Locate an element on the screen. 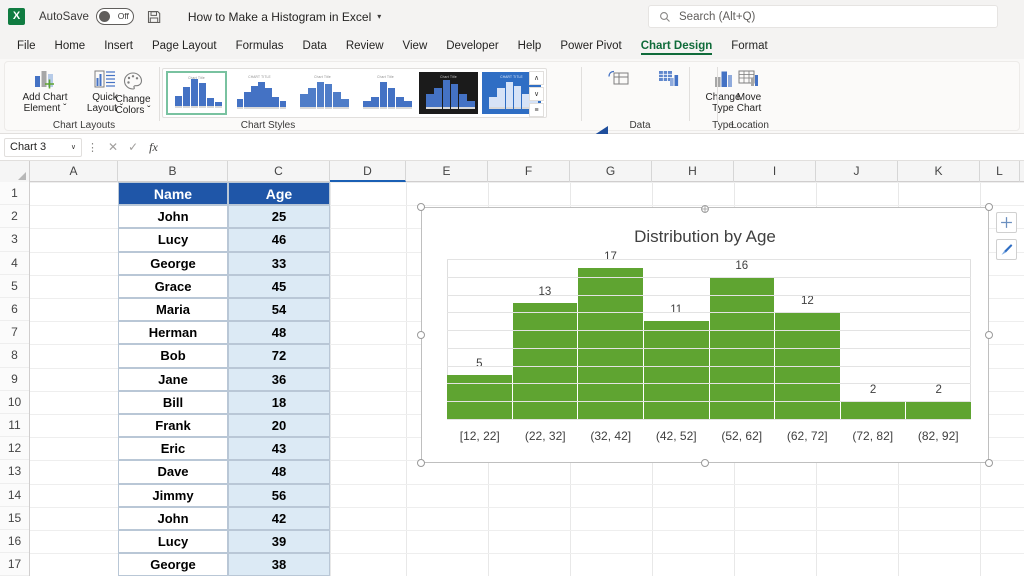  chevron-down-icon: ▾ is located at coordinates (379, 16).